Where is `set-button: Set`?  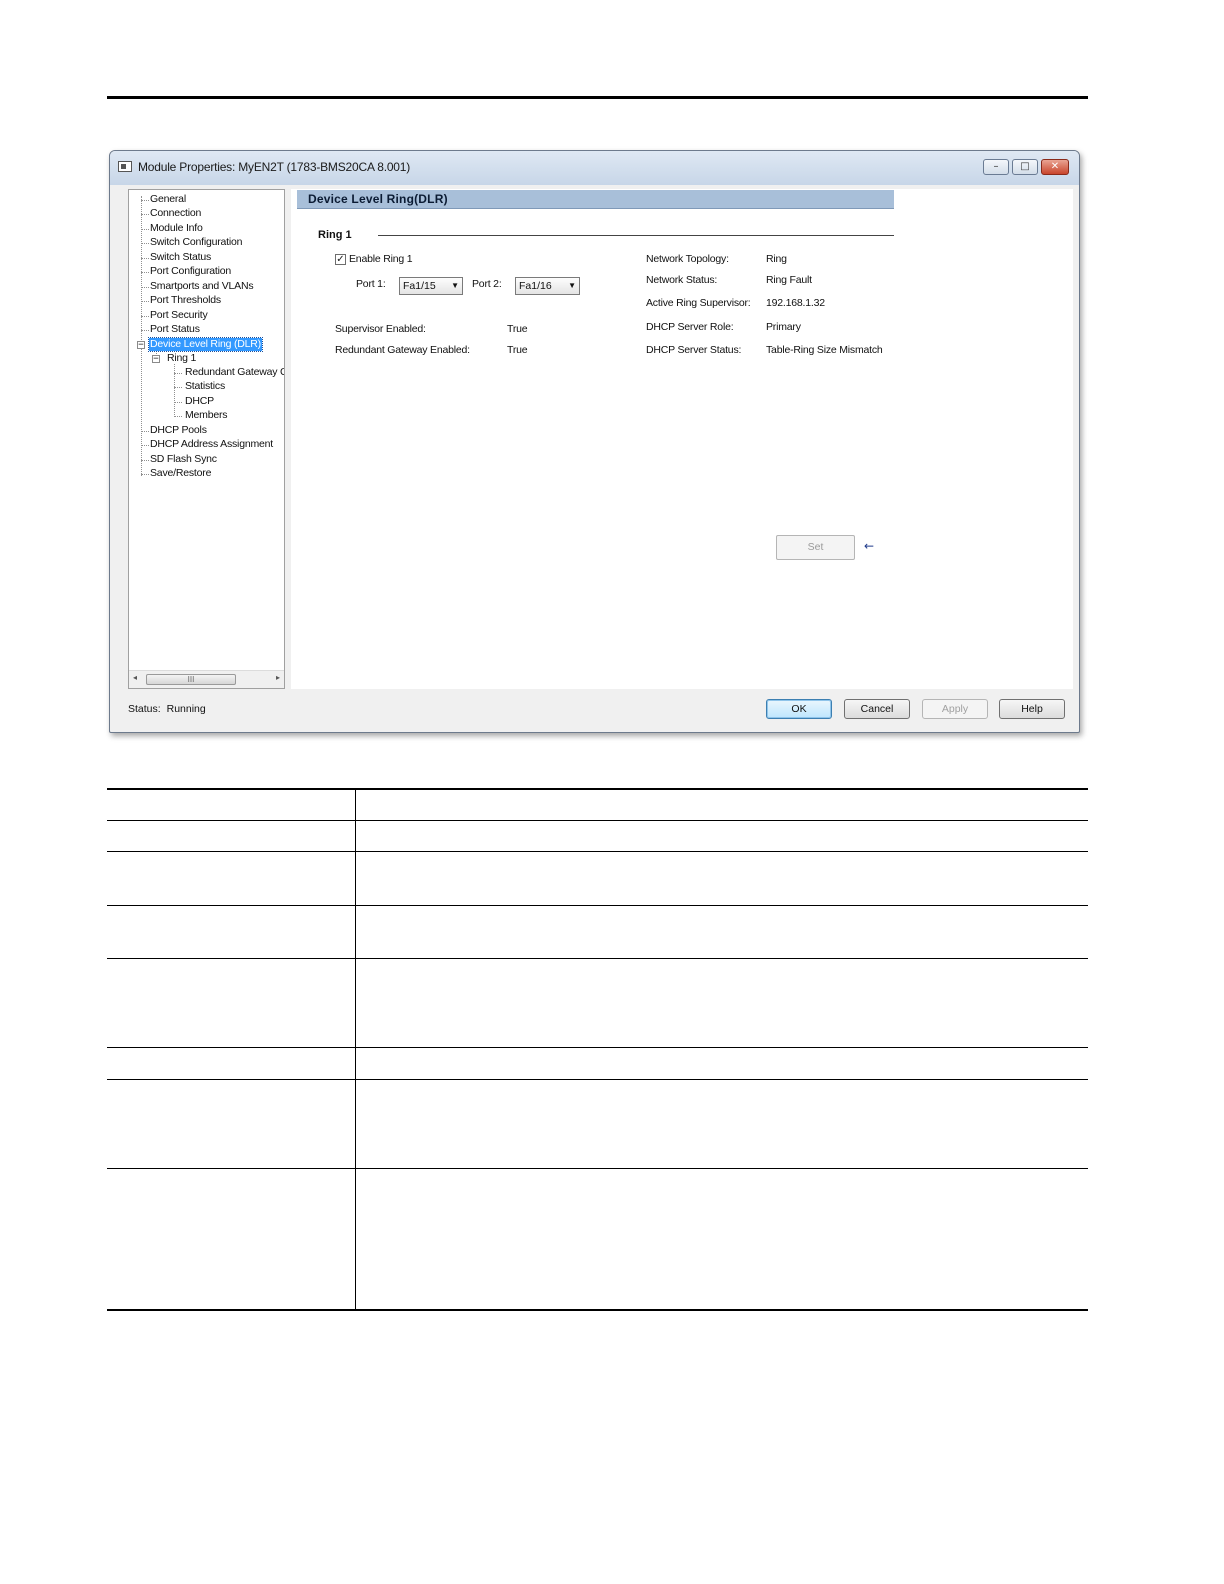
set-button: Set is located at coordinates (815, 547).